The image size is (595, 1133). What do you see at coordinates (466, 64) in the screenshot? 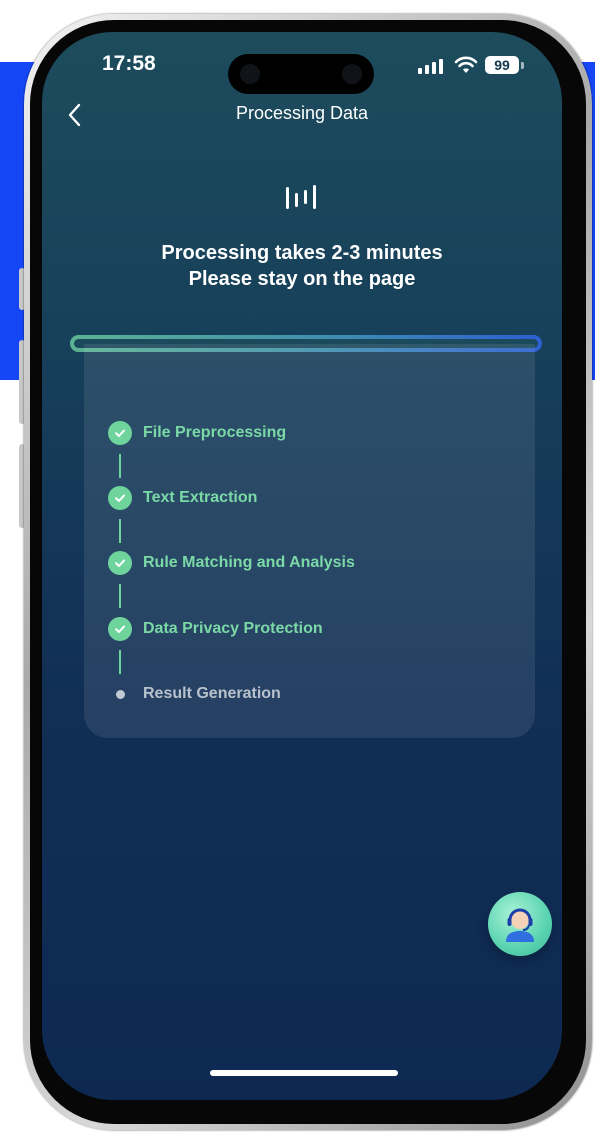
I see `wifi-icon` at bounding box center [466, 64].